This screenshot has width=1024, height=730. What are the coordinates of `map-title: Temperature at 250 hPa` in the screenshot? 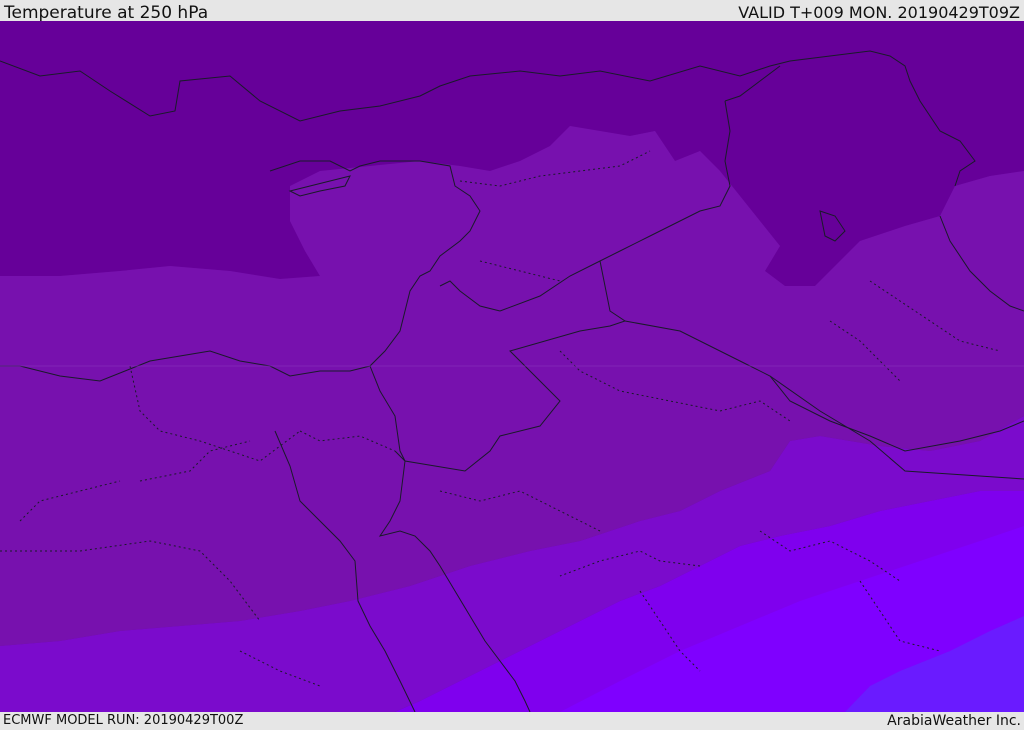 It's located at (106, 13).